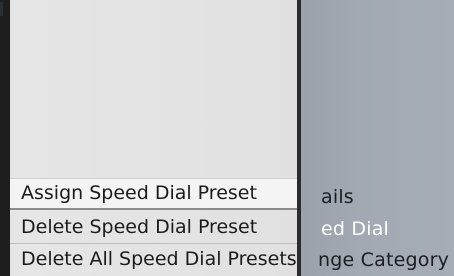 The width and height of the screenshot is (454, 276). What do you see at coordinates (5, 138) in the screenshot?
I see `left-edge` at bounding box center [5, 138].